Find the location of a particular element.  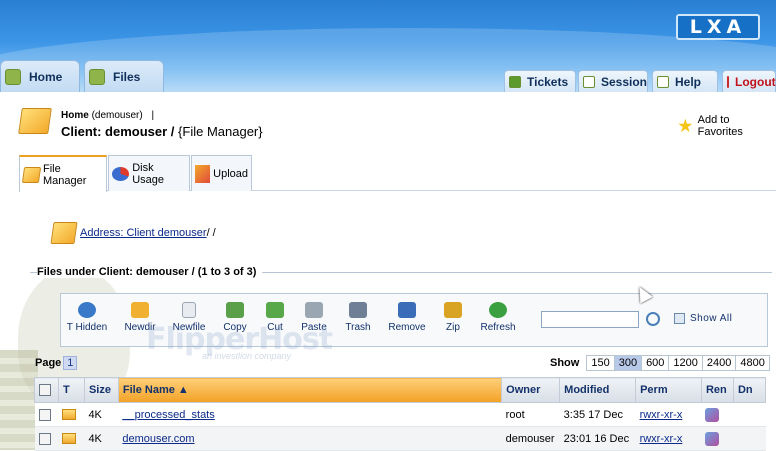

tab-home: Home is located at coordinates (40, 76).